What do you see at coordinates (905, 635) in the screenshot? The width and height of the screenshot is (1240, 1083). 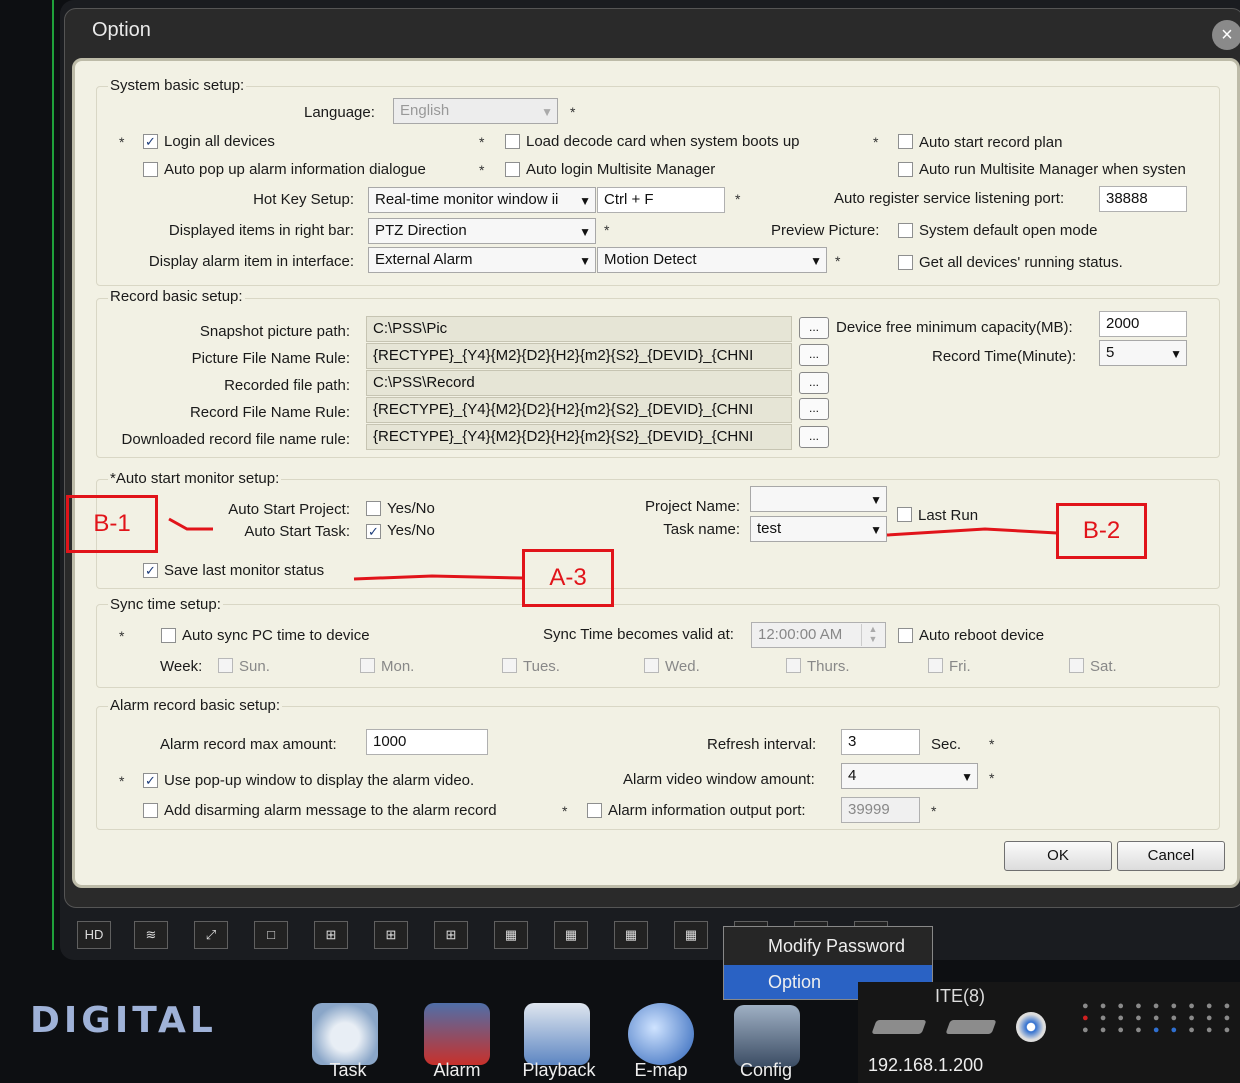 I see `auto-reboot-checkbox` at bounding box center [905, 635].